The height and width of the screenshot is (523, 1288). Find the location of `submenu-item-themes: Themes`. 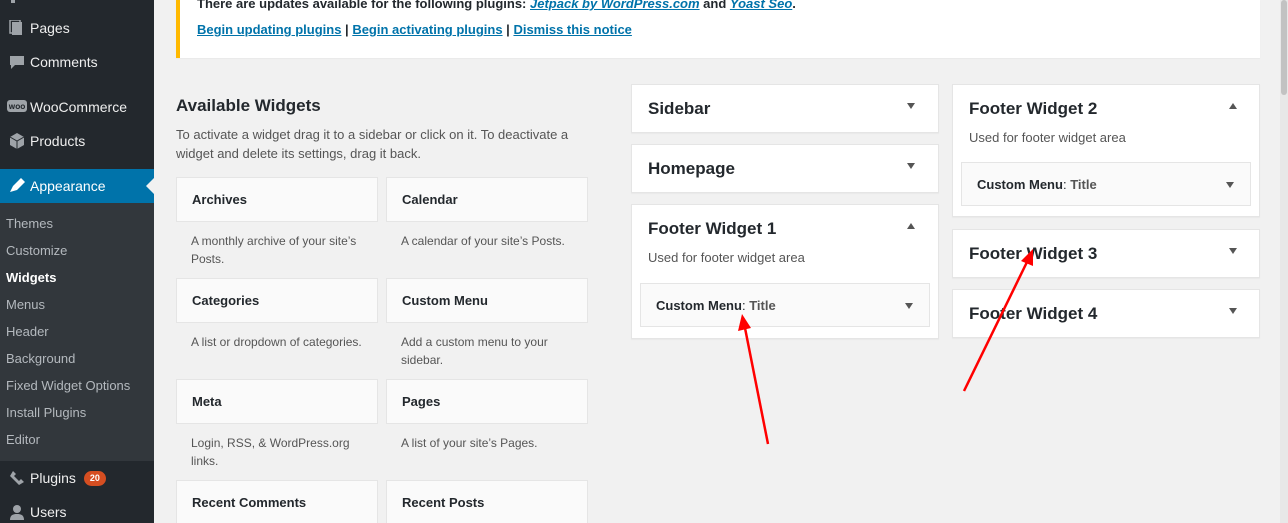

submenu-item-themes: Themes is located at coordinates (29, 223).